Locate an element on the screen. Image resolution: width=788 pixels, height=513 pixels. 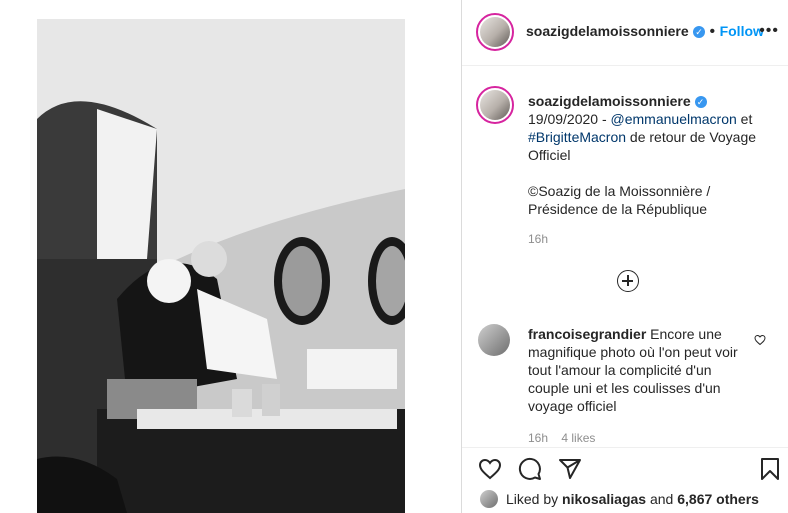
author-avatar is located at coordinates (495, 32).